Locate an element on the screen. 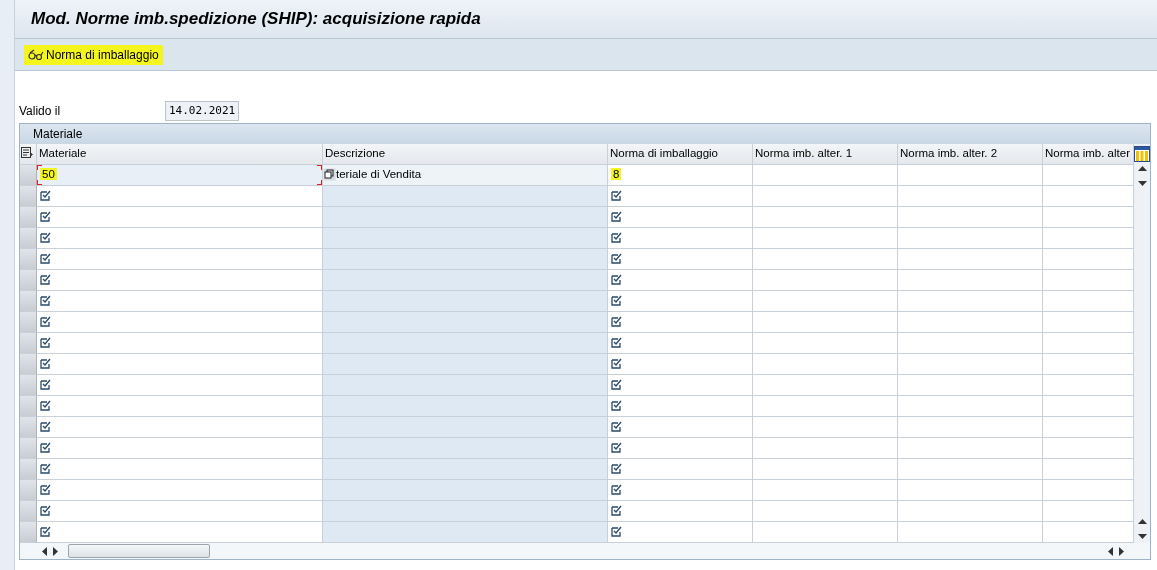 Image resolution: width=1157 pixels, height=570 pixels. copy-icon is located at coordinates (329, 174).